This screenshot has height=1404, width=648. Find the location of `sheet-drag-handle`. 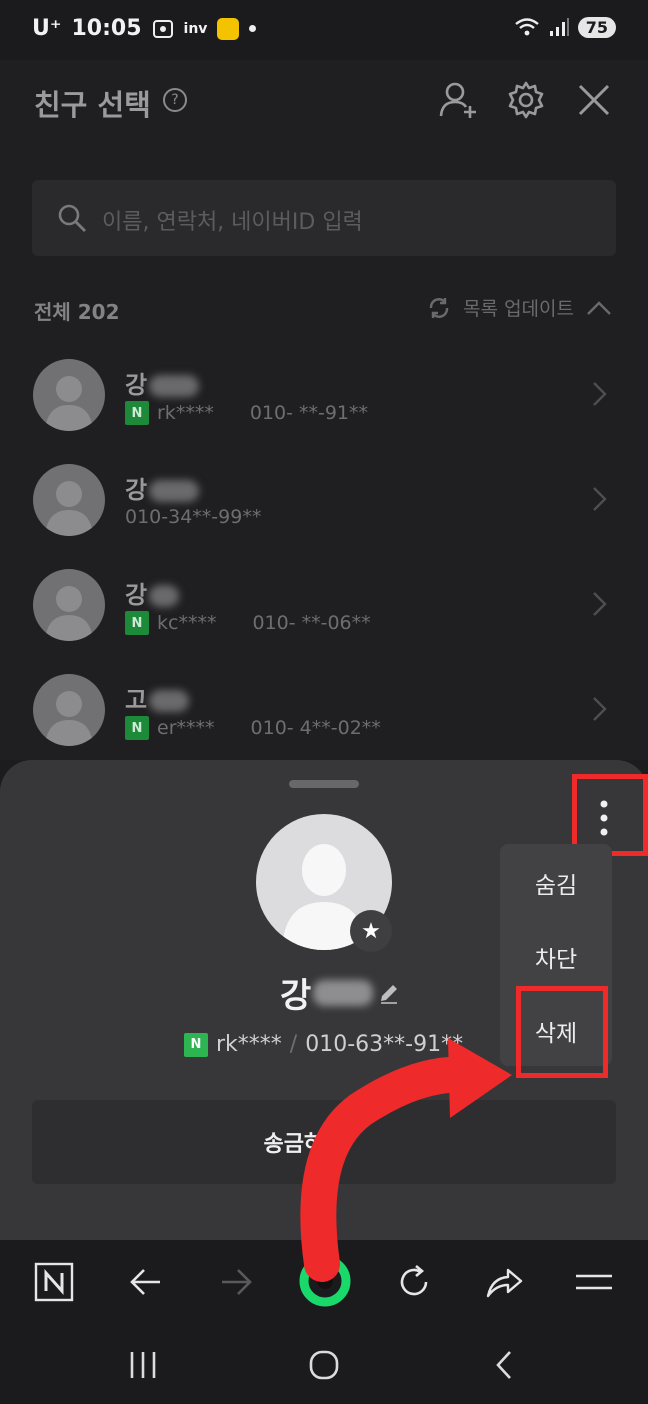

sheet-drag-handle is located at coordinates (324, 784).